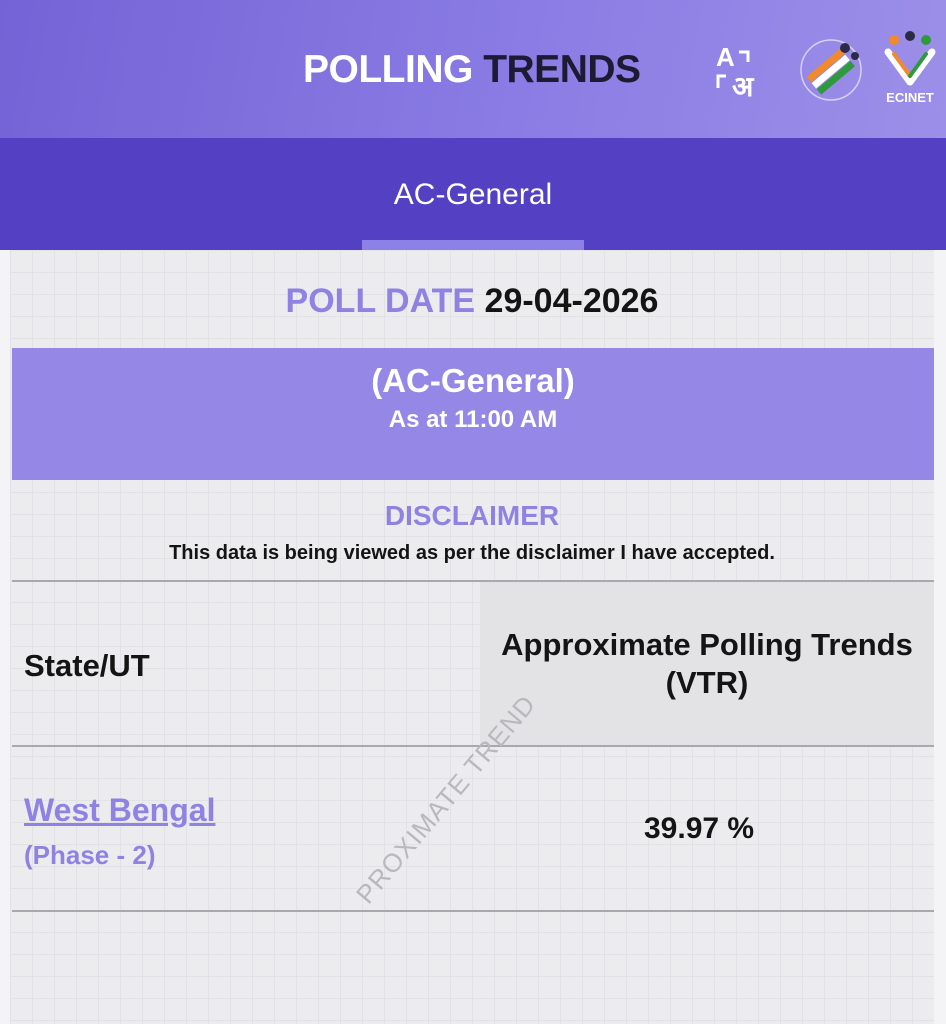 Image resolution: width=946 pixels, height=1024 pixels. Describe the element at coordinates (707, 644) in the screenshot. I see `trend-header-line1: Approximate Polling Trends` at that location.